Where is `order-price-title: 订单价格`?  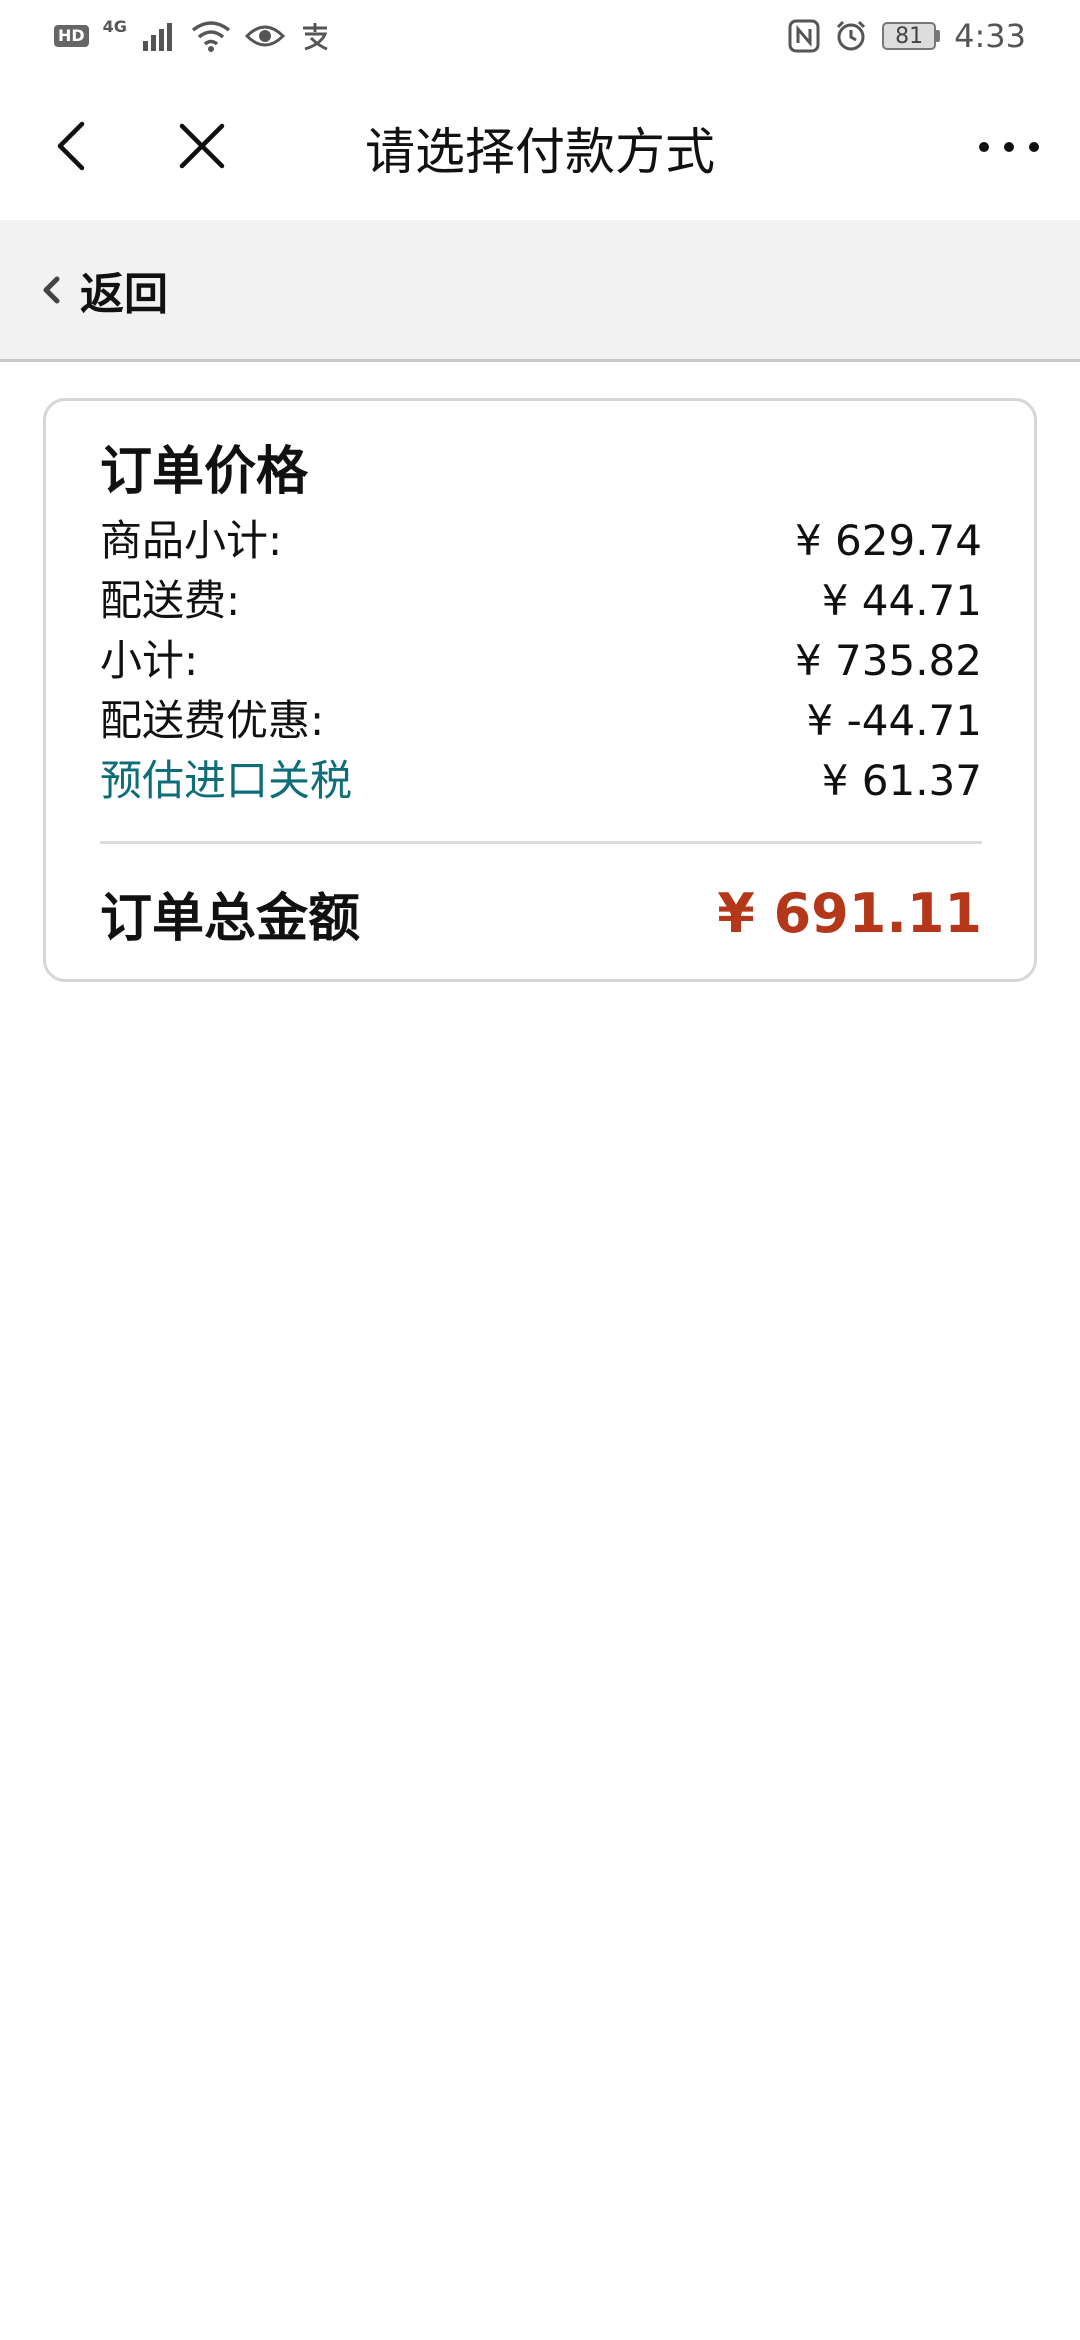
order-price-title: 订单价格 is located at coordinates (204, 472).